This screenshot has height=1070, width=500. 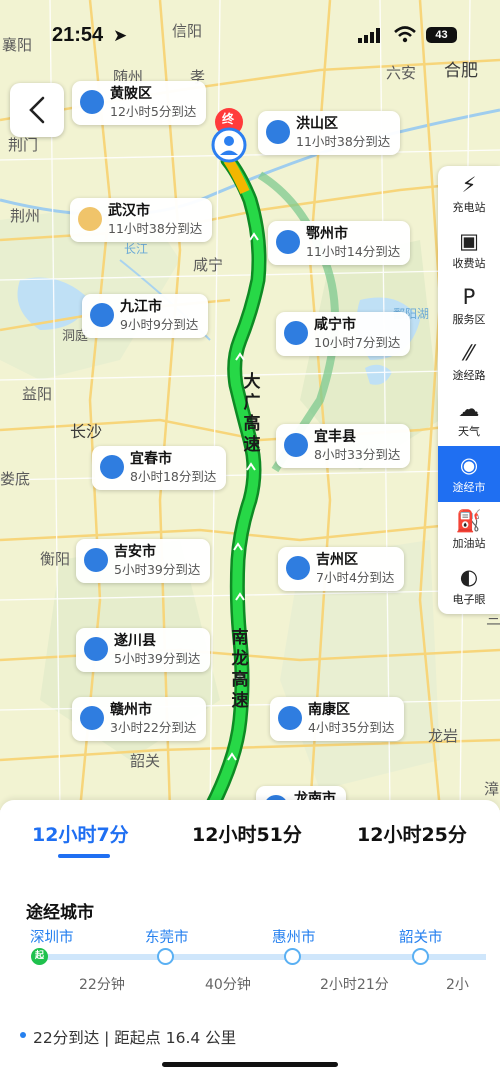 I want to click on route-tab-3: 12小时25分, so click(x=412, y=833).